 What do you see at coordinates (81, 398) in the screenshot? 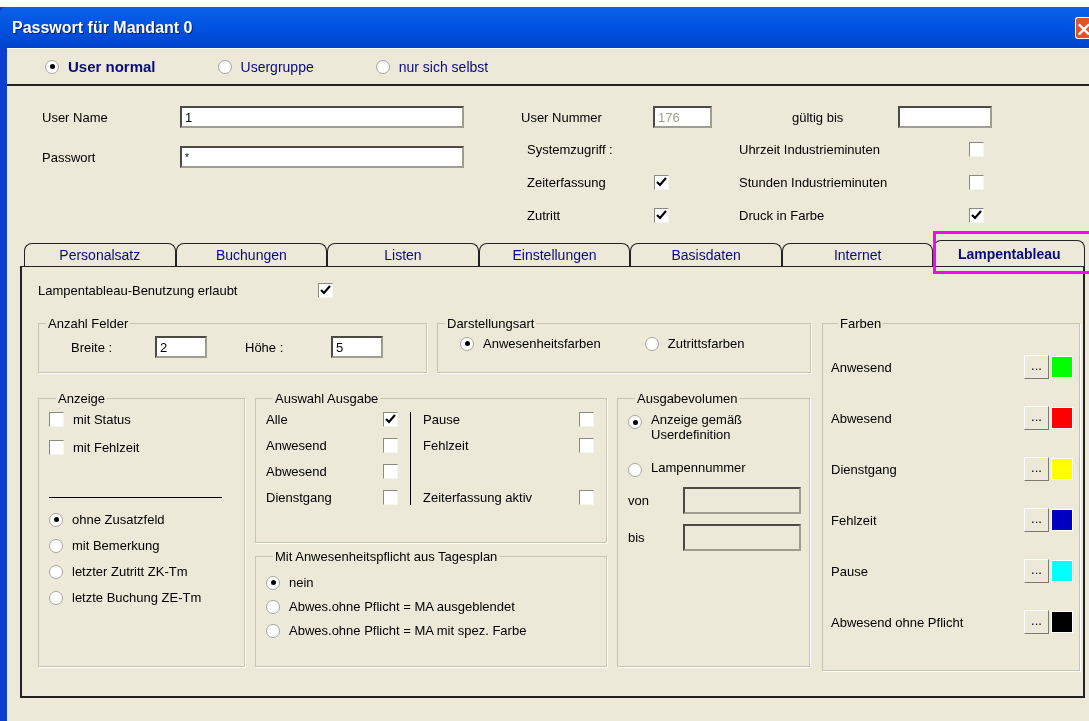
I see `group-title: Anzeige` at bounding box center [81, 398].